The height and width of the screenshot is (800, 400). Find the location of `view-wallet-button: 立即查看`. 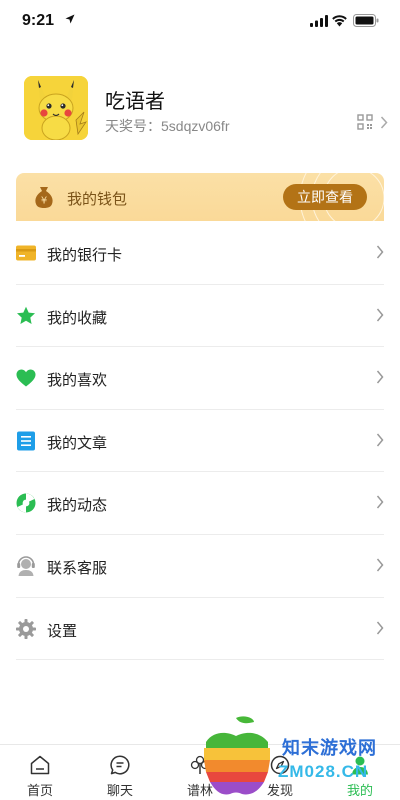

view-wallet-button: 立即查看 is located at coordinates (325, 197).